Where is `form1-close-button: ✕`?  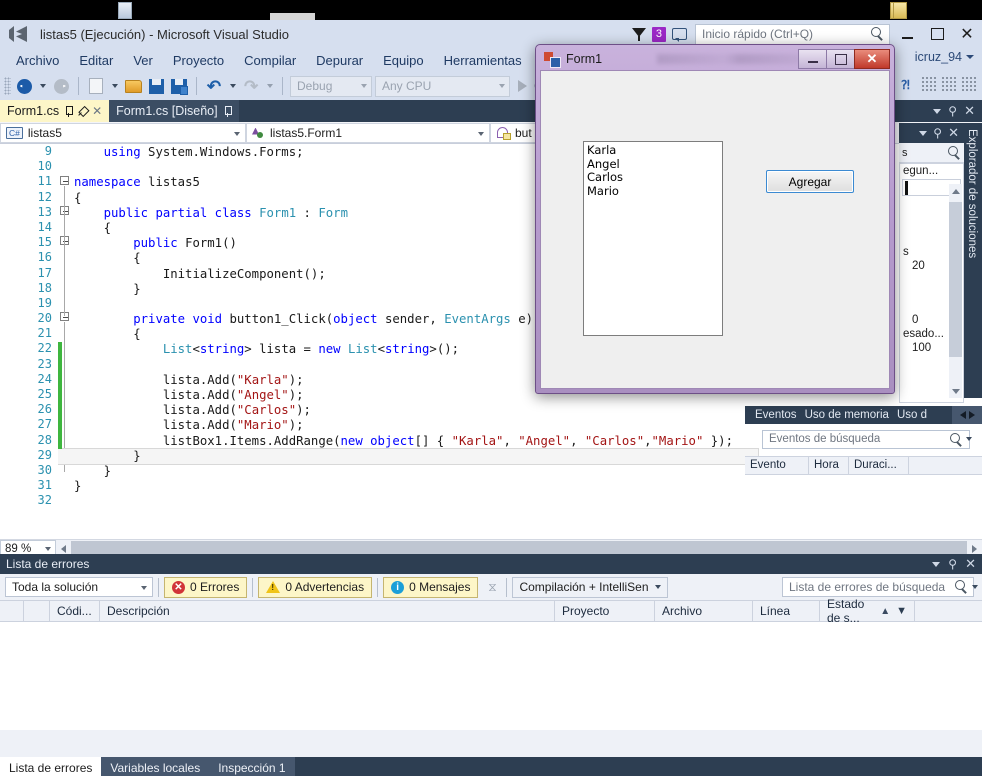
form1-close-button: ✕ is located at coordinates (872, 59).